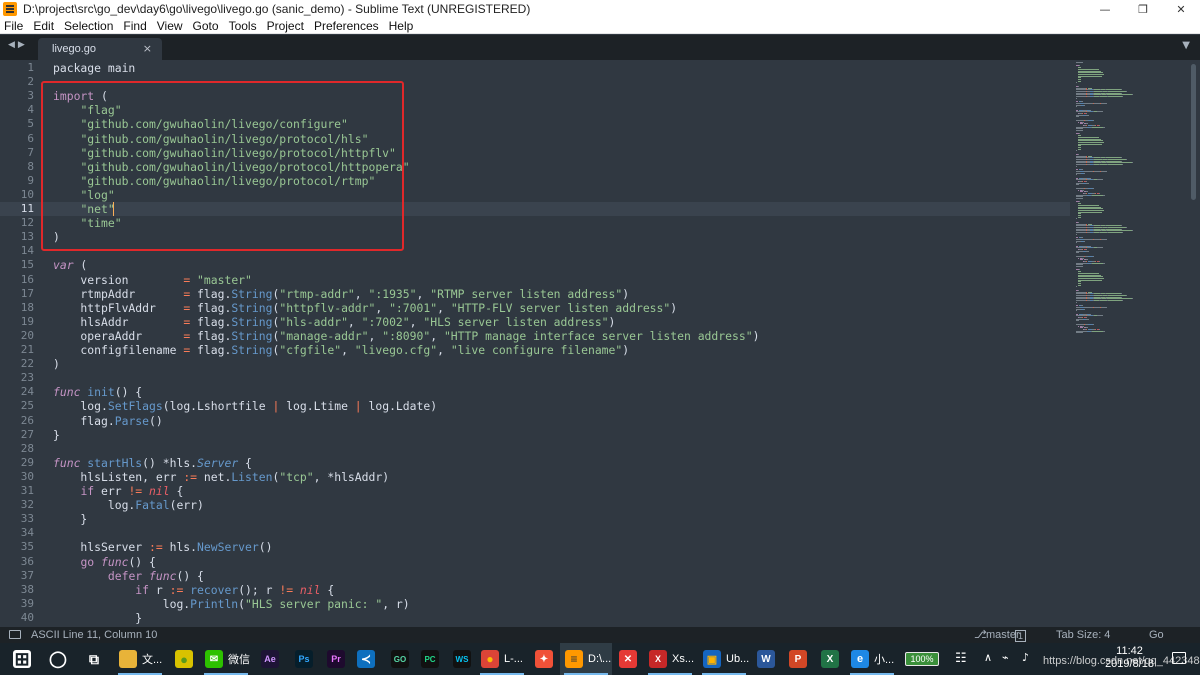  Describe the element at coordinates (766, 659) in the screenshot. I see `taskbar-word: W` at that location.